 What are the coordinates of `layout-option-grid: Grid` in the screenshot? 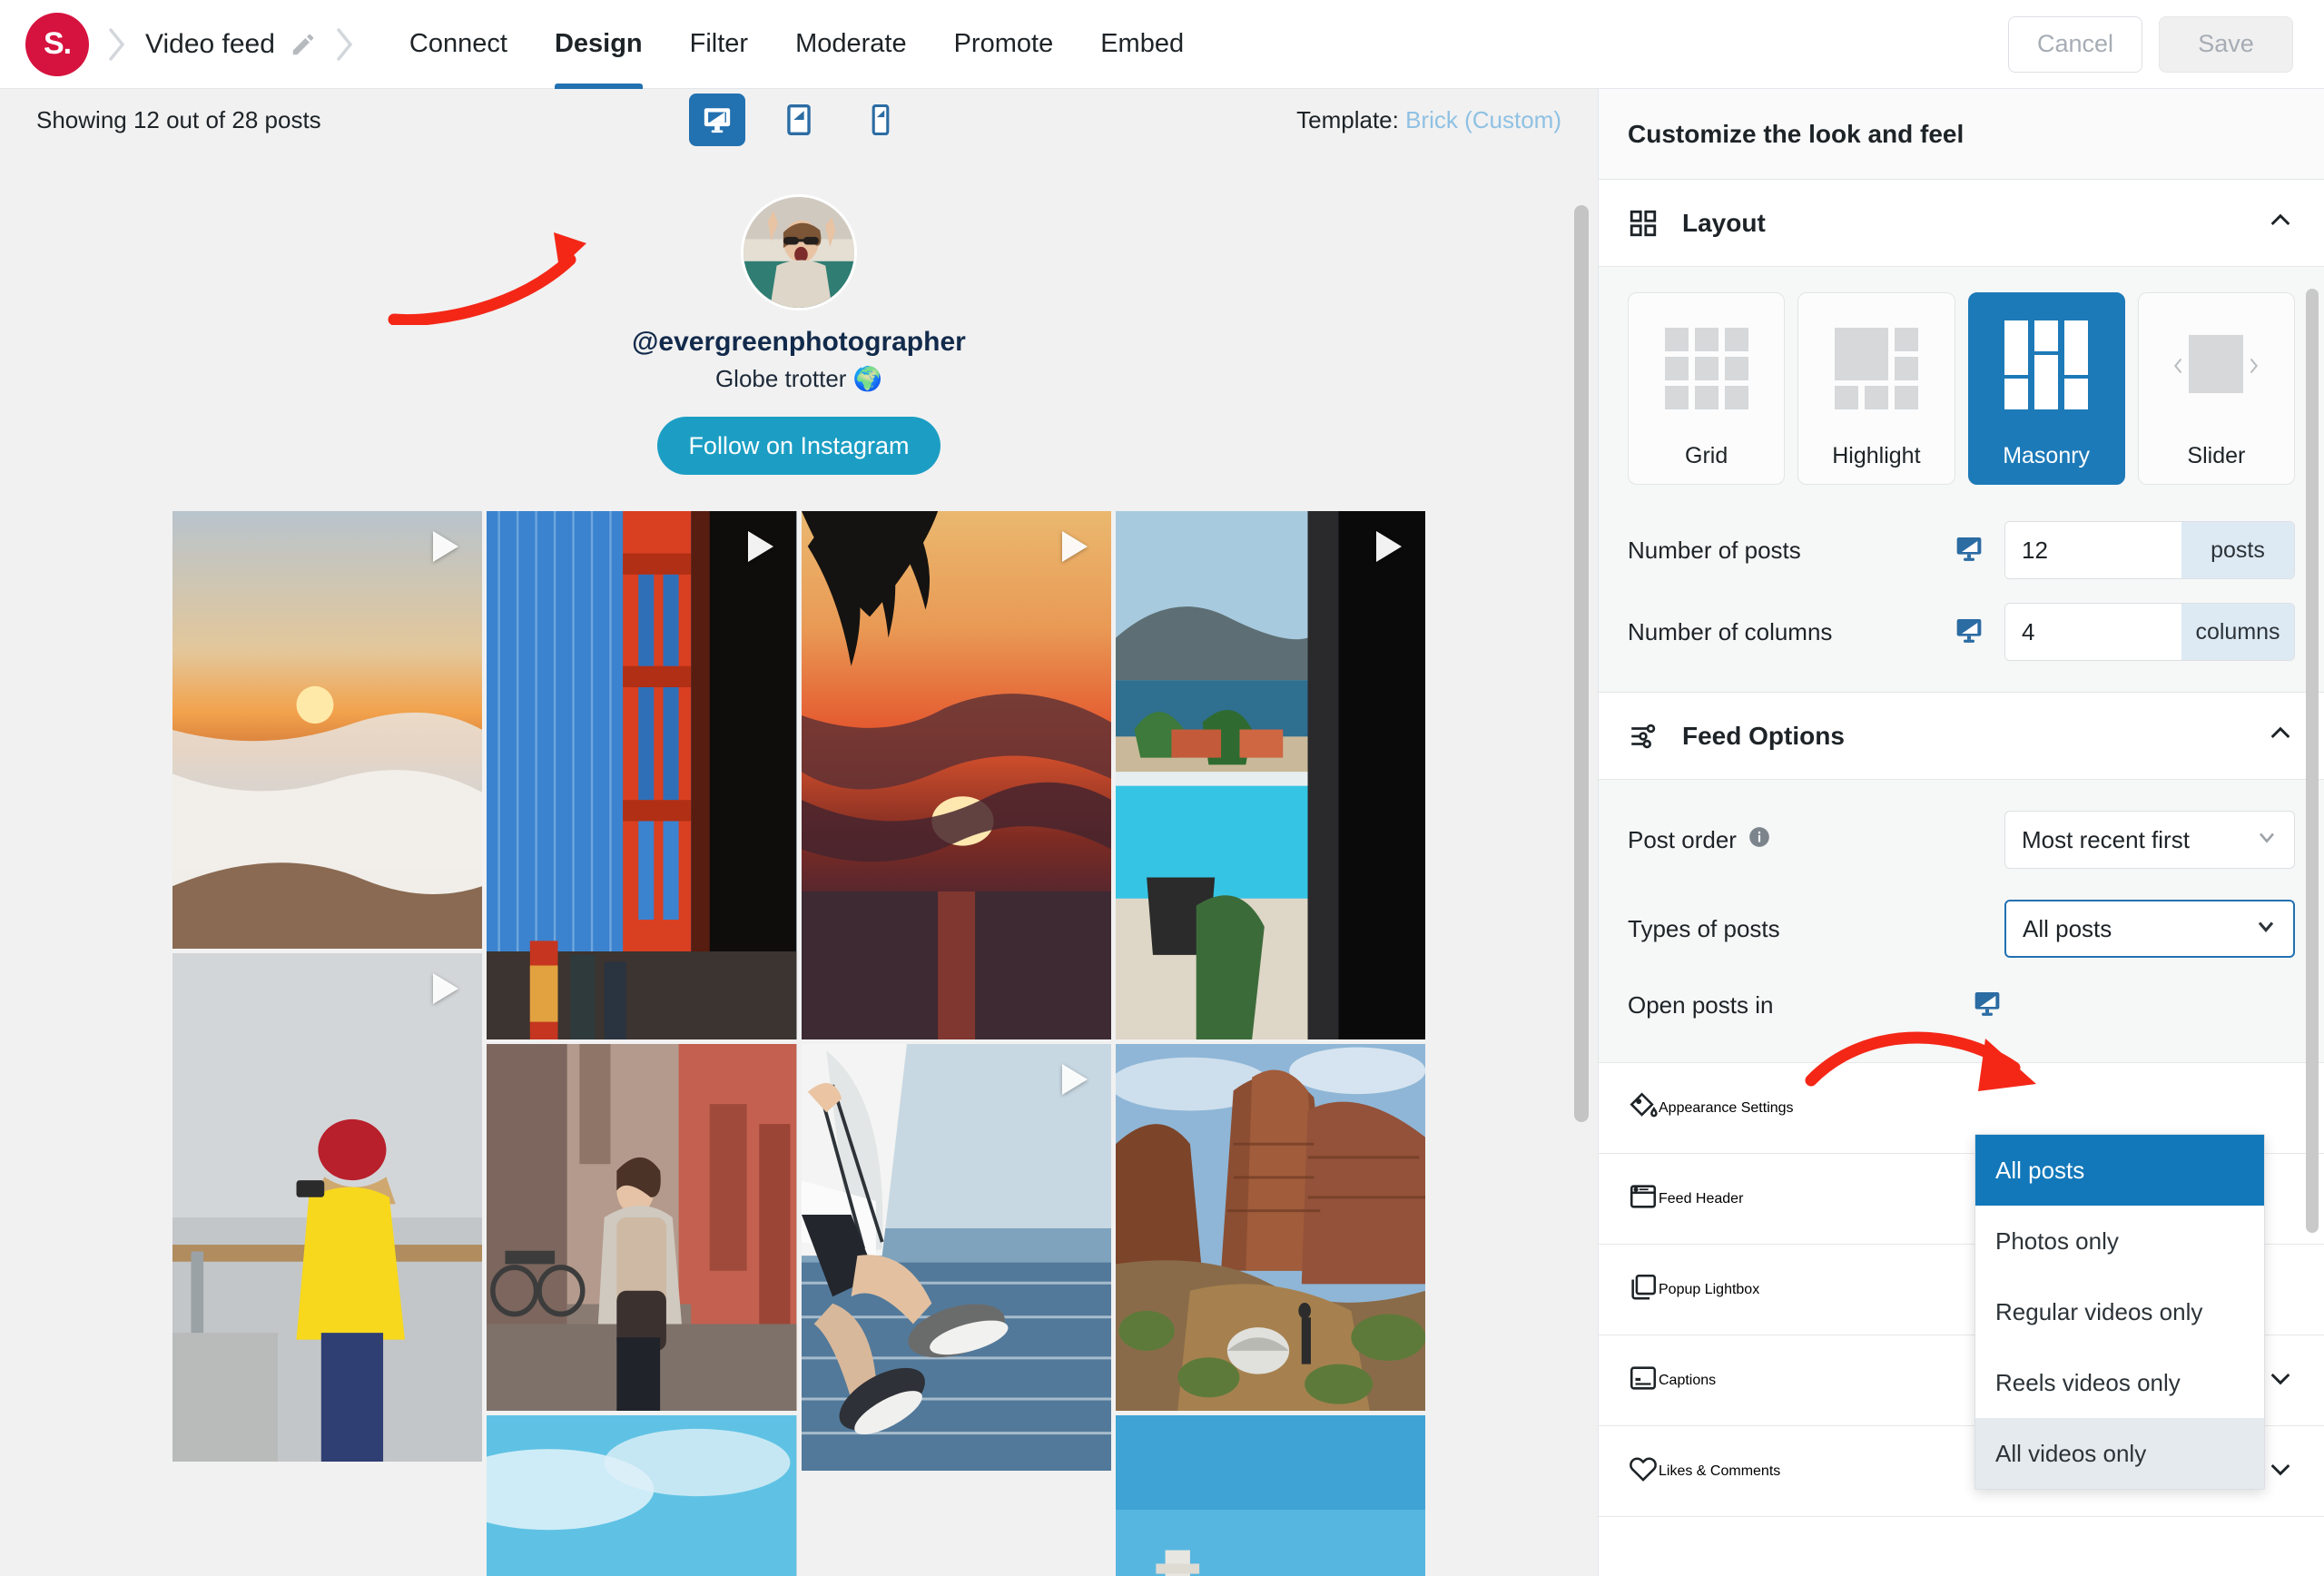 It's located at (1707, 388).